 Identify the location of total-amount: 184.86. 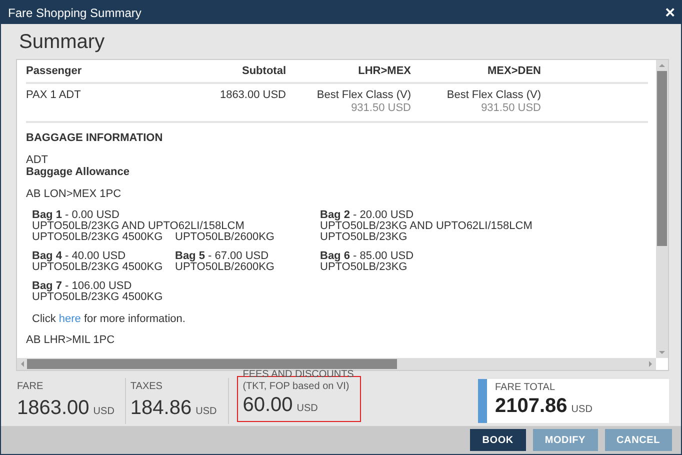
(161, 408).